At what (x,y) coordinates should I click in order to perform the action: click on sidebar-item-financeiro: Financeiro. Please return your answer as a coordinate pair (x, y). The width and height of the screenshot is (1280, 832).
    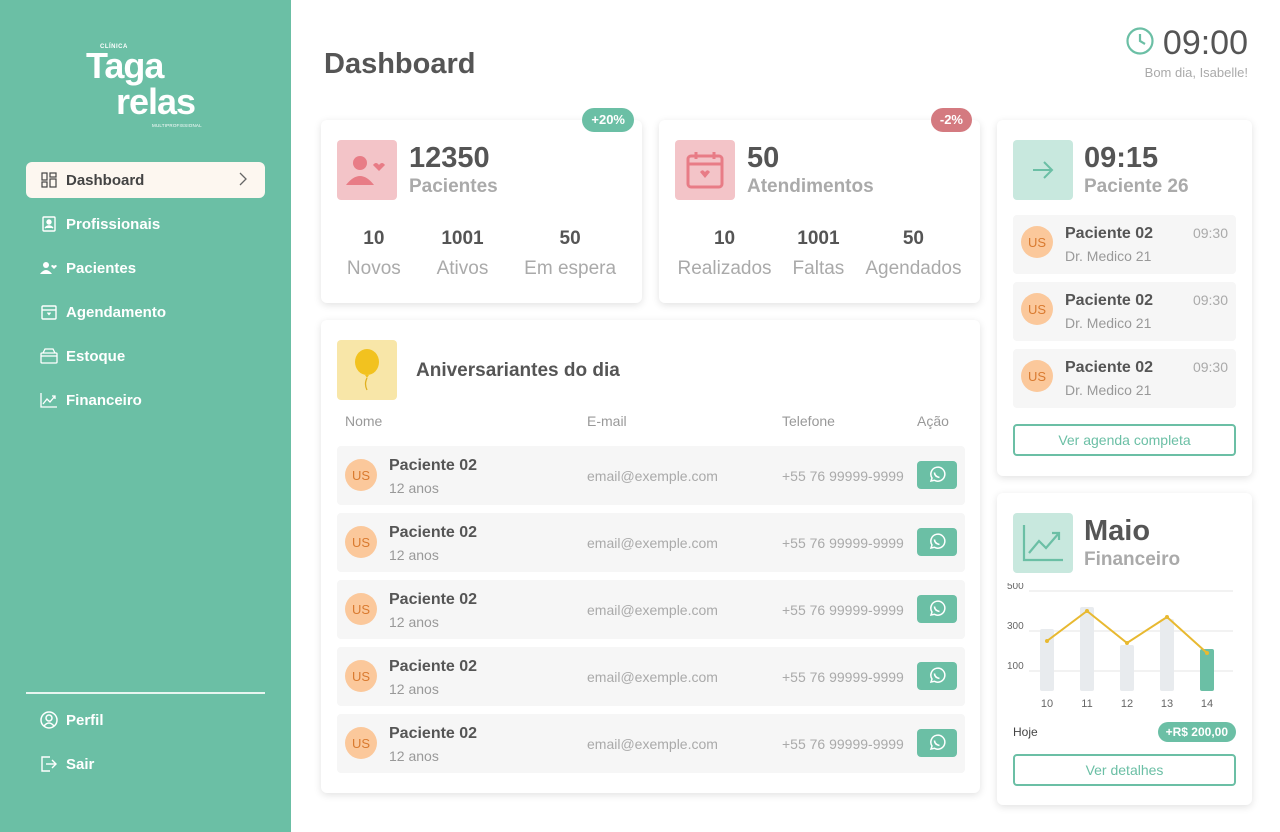
    Looking at the image, I should click on (145, 400).